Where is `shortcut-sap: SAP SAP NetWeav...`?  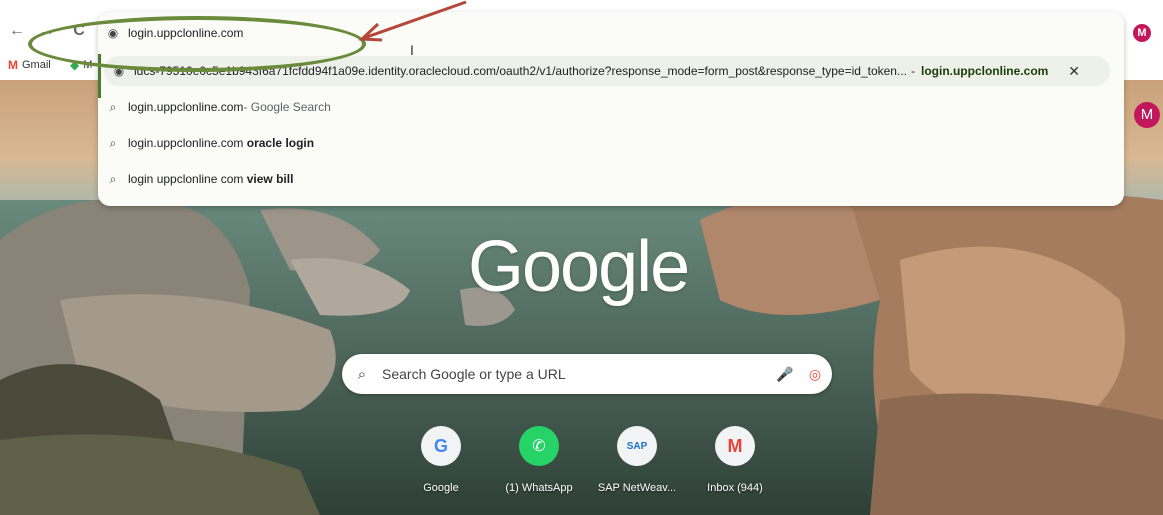 shortcut-sap: SAP SAP NetWeav... is located at coordinates (637, 460).